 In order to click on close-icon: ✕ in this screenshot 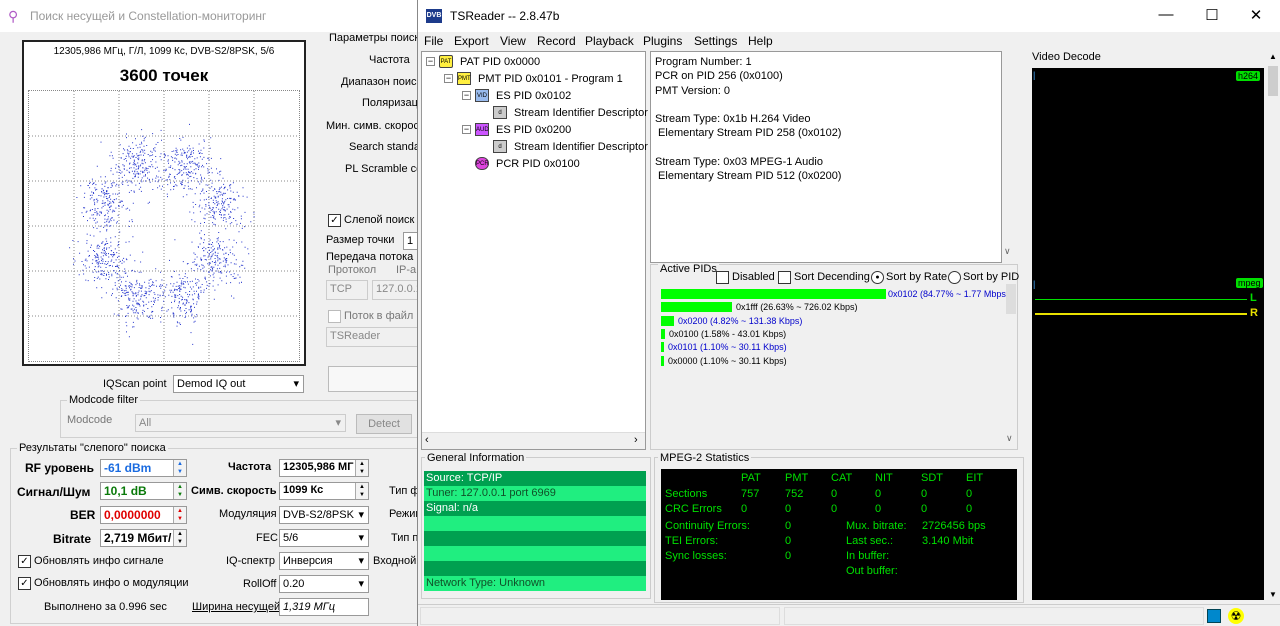, I will do `click(1256, 15)`.